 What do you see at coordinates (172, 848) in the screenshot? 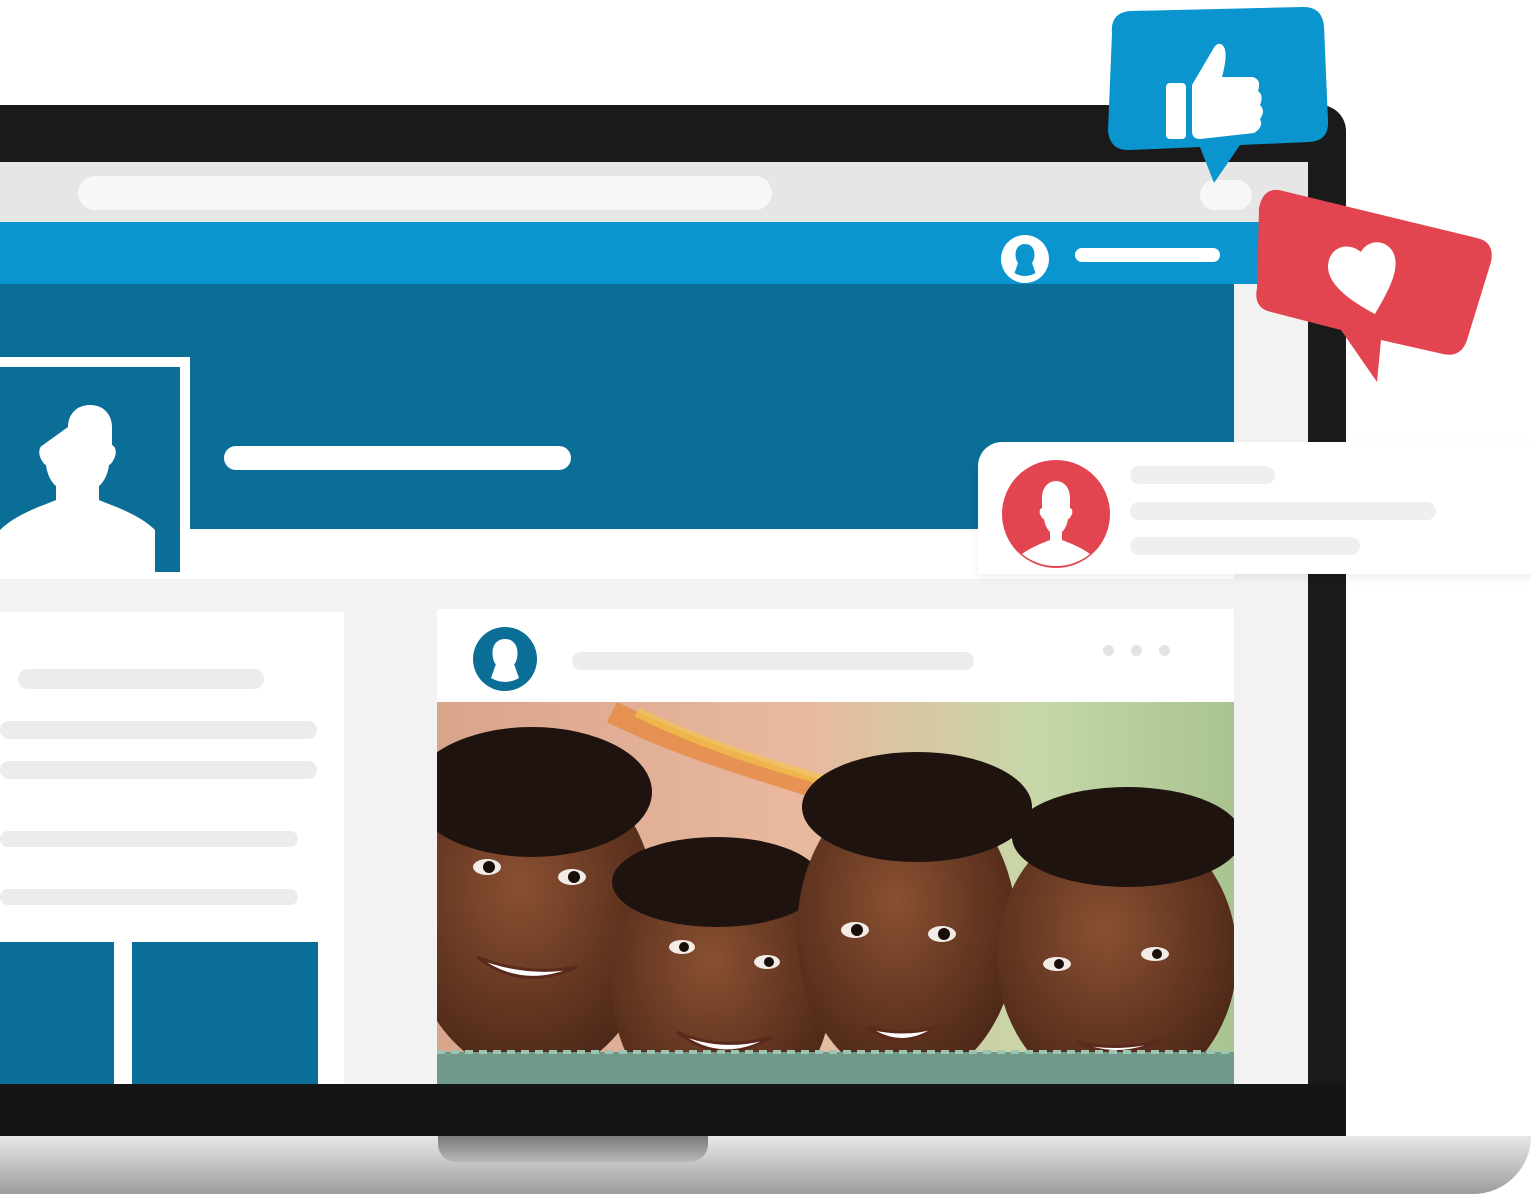
I see `about-card` at bounding box center [172, 848].